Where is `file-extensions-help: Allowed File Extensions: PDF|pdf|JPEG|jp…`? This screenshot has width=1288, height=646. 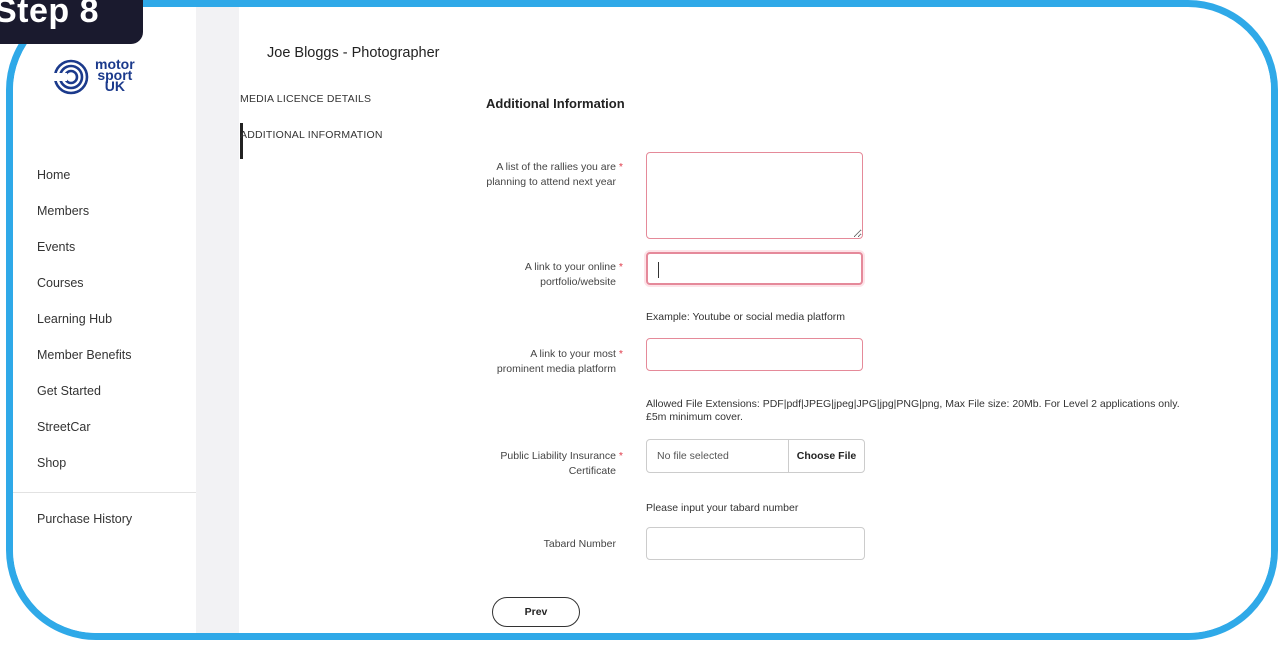 file-extensions-help: Allowed File Extensions: PDF|pdf|JPEG|jp… is located at coordinates (913, 410).